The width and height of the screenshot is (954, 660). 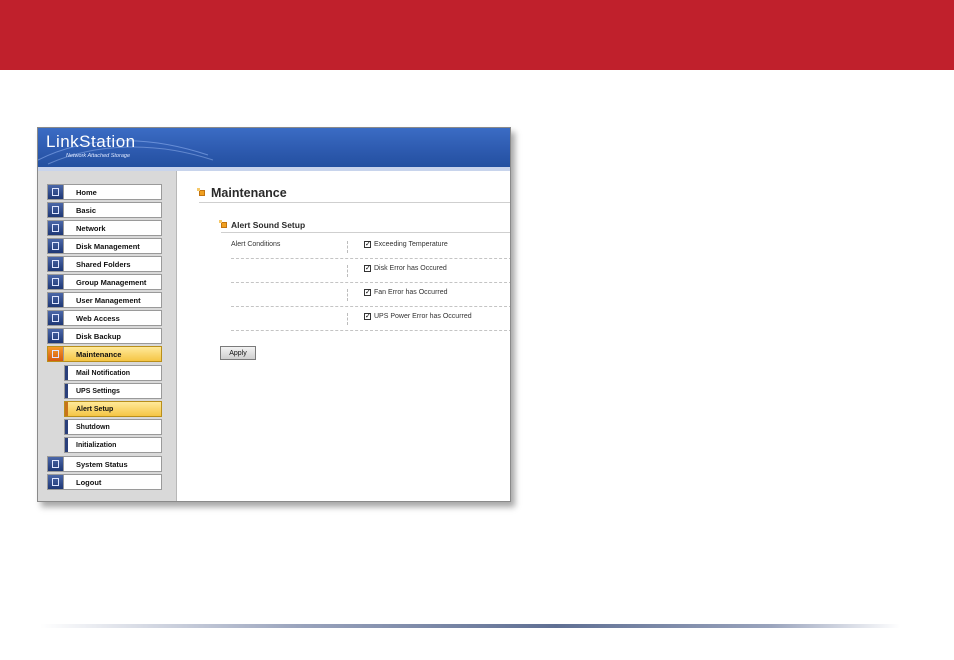 I want to click on sidebar-item-label: Basic, so click(x=86, y=210).